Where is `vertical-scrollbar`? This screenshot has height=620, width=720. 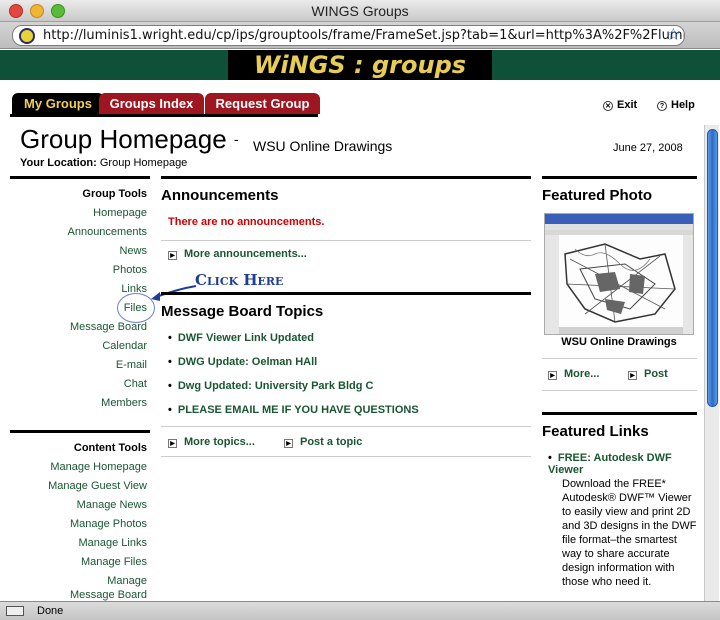 vertical-scrollbar is located at coordinates (711, 363).